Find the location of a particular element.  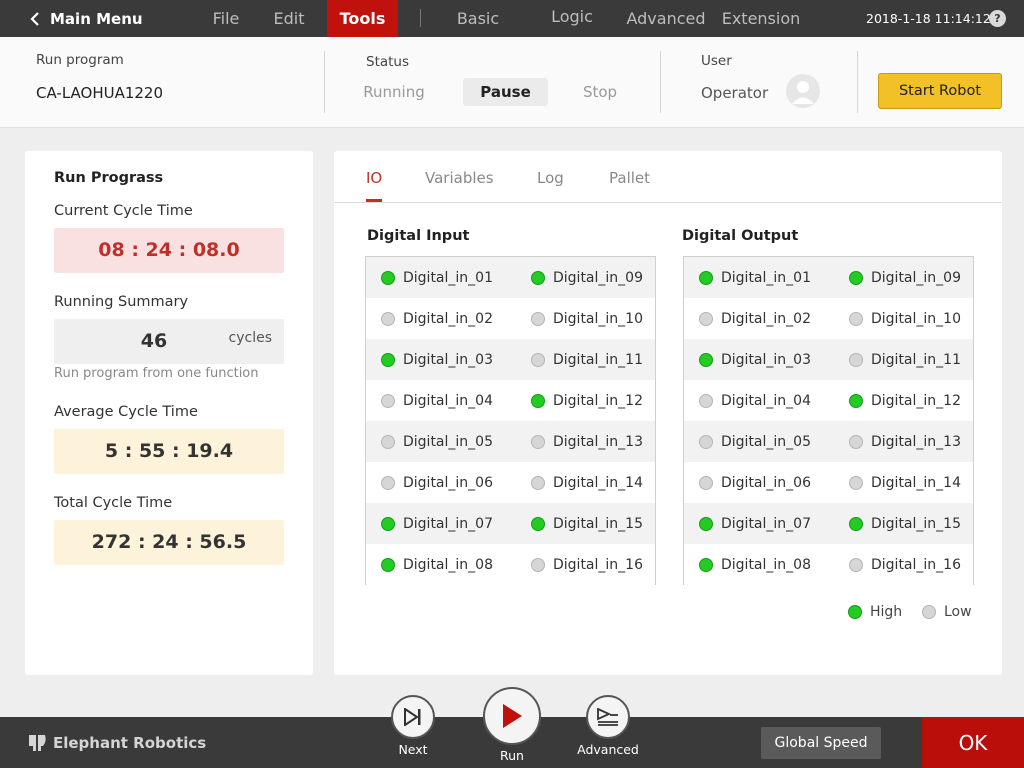

legend-high: High is located at coordinates (875, 612).